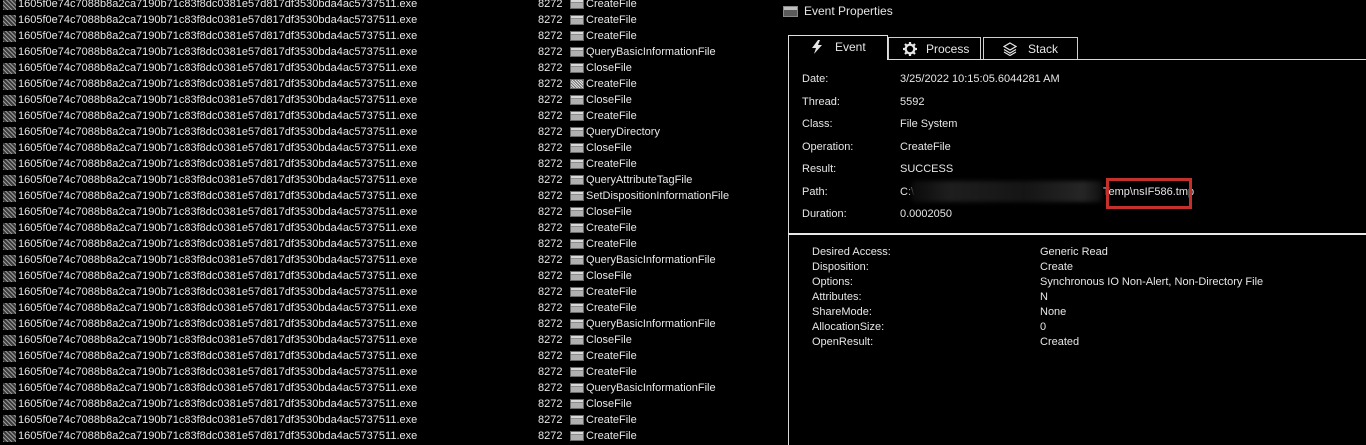 The width and height of the screenshot is (1366, 445). Describe the element at coordinates (925, 147) in the screenshot. I see `operation-value: CreateFile` at that location.